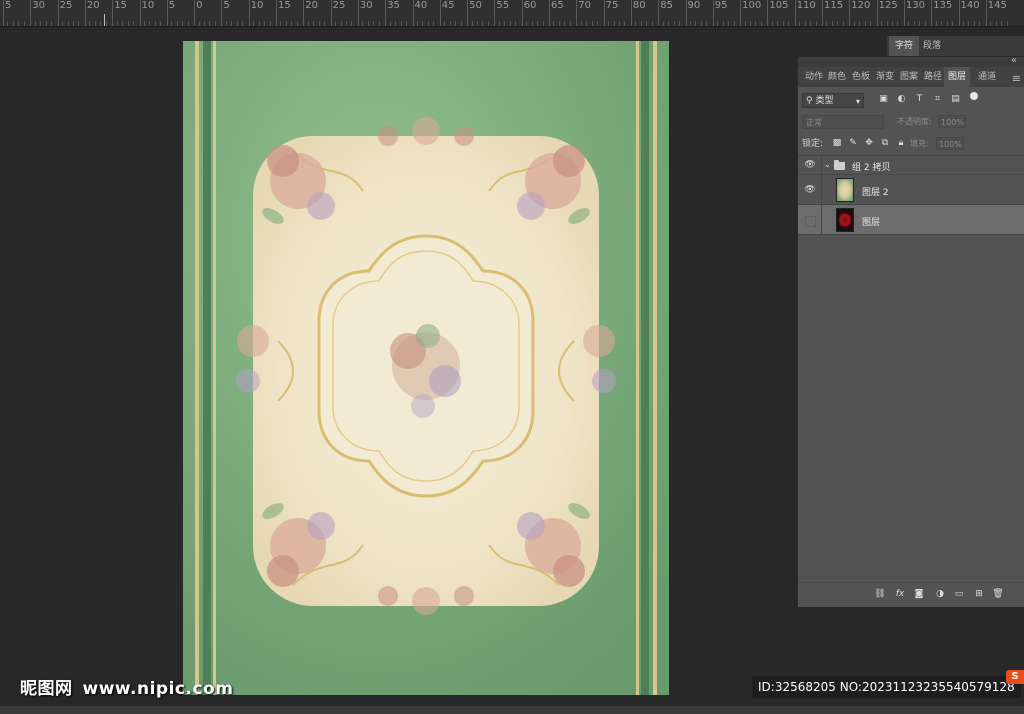  Describe the element at coordinates (957, 77) in the screenshot. I see `tab-layers: 图层` at that location.